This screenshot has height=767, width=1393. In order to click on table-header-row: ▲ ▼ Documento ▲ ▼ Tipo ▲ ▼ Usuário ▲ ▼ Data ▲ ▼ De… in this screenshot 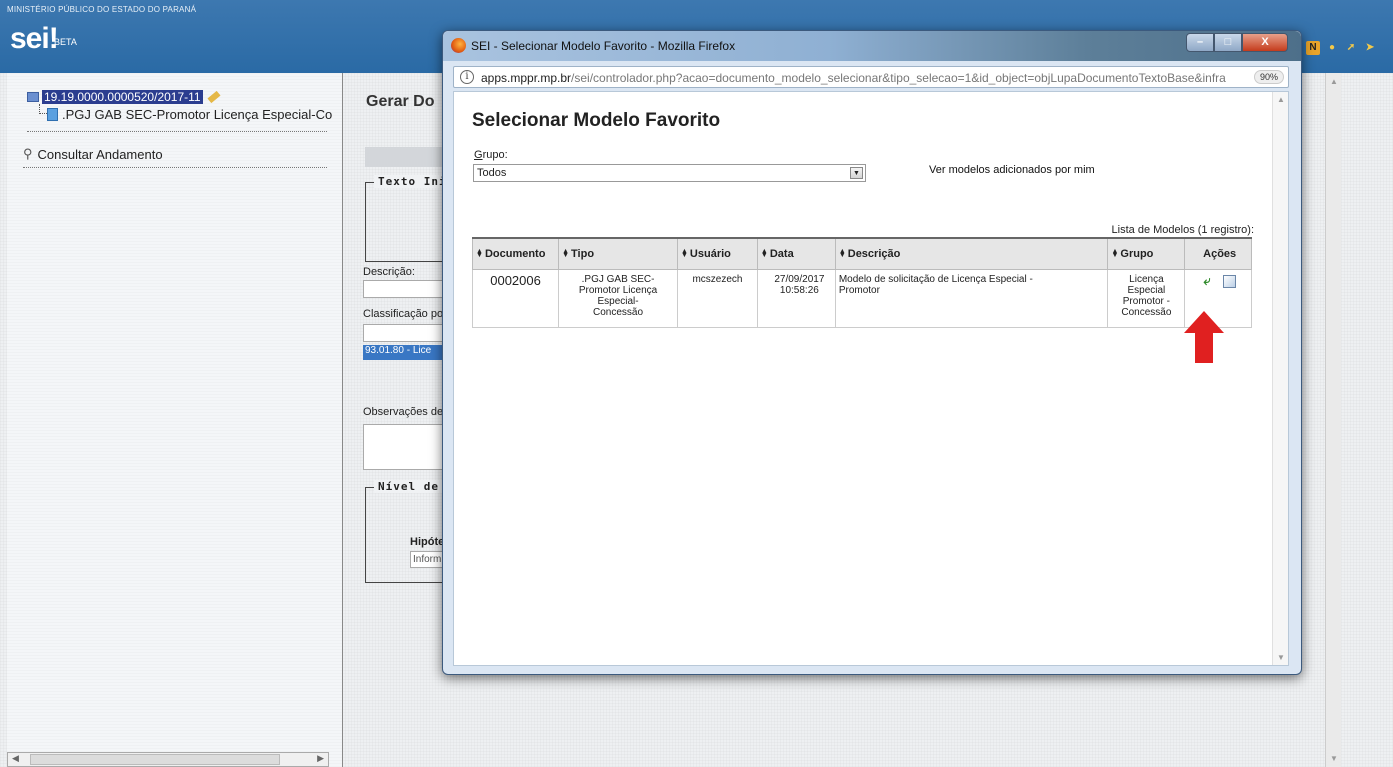, I will do `click(861, 253)`.